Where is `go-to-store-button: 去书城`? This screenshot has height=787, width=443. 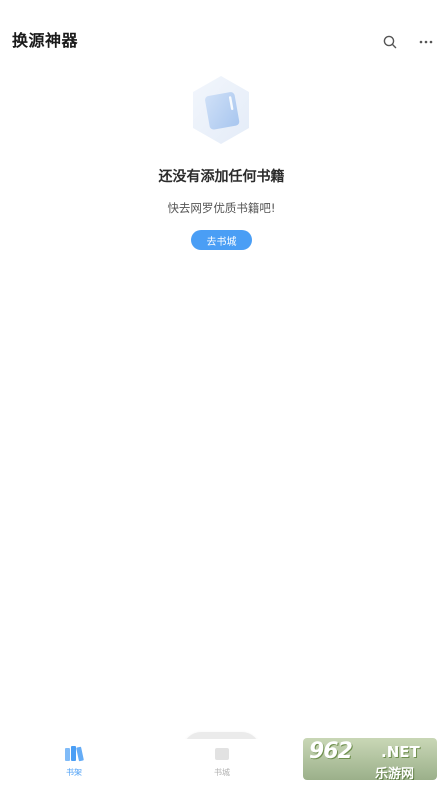 go-to-store-button: 去书城 is located at coordinates (221, 240).